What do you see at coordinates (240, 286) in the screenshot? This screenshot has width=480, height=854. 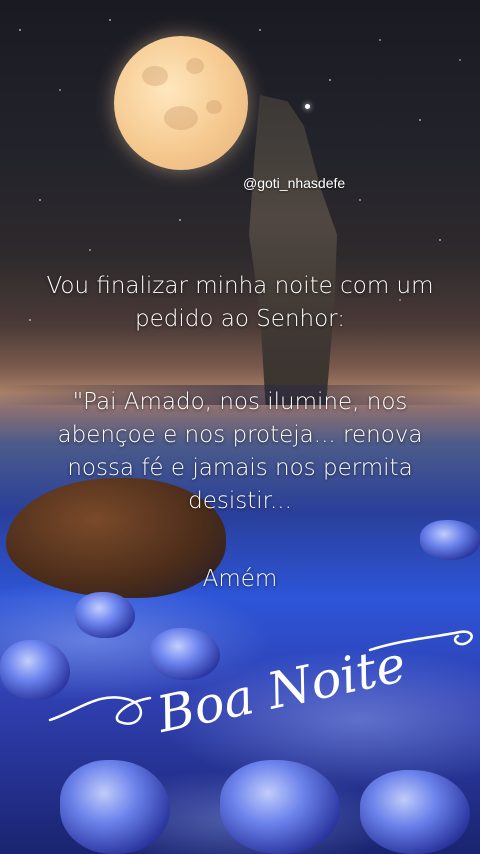 I see `message-line: Vou finalizar minha noite com um` at bounding box center [240, 286].